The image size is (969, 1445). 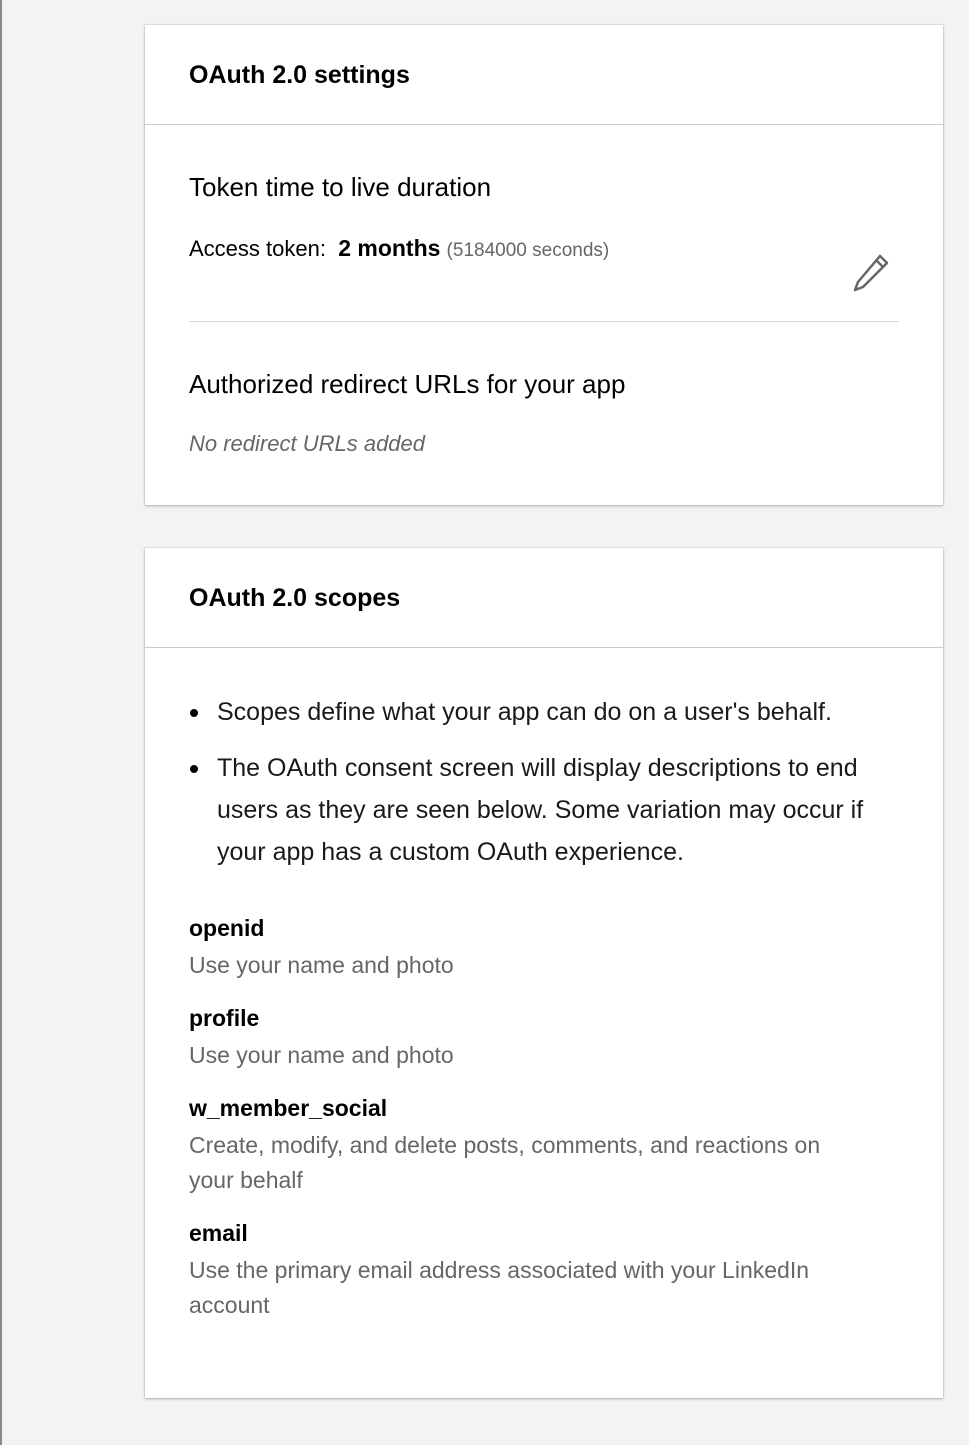 I want to click on access-token-seconds: (5184000 seconds), so click(x=528, y=250).